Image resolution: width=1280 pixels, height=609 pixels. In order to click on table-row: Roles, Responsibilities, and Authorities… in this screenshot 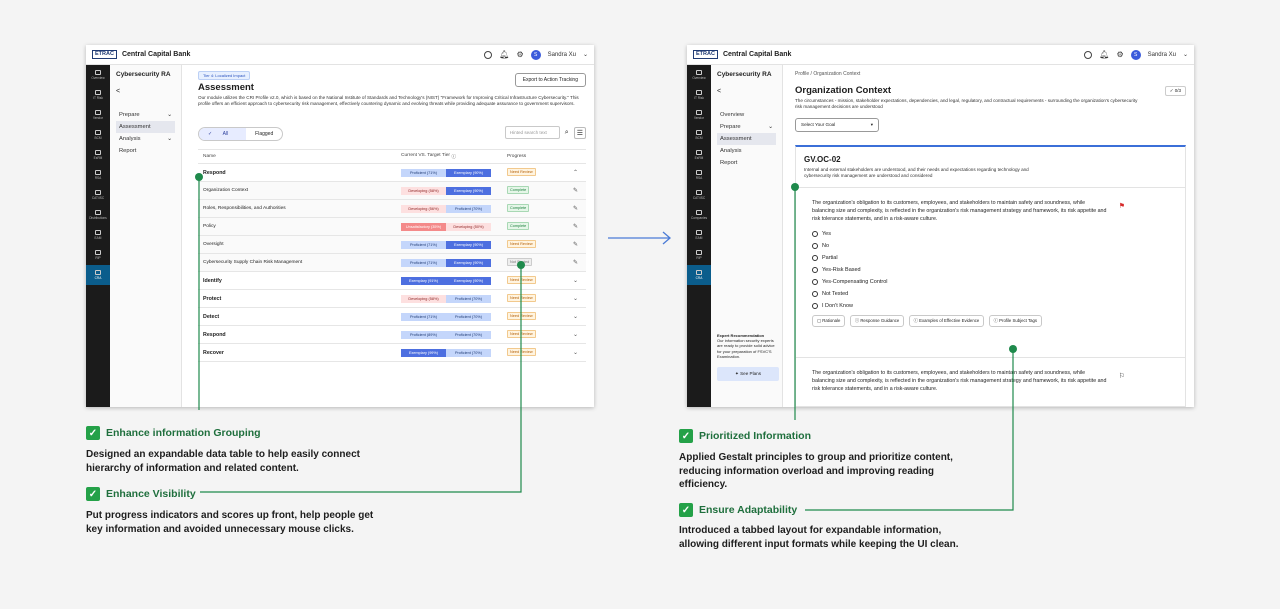, I will do `click(392, 209)`.